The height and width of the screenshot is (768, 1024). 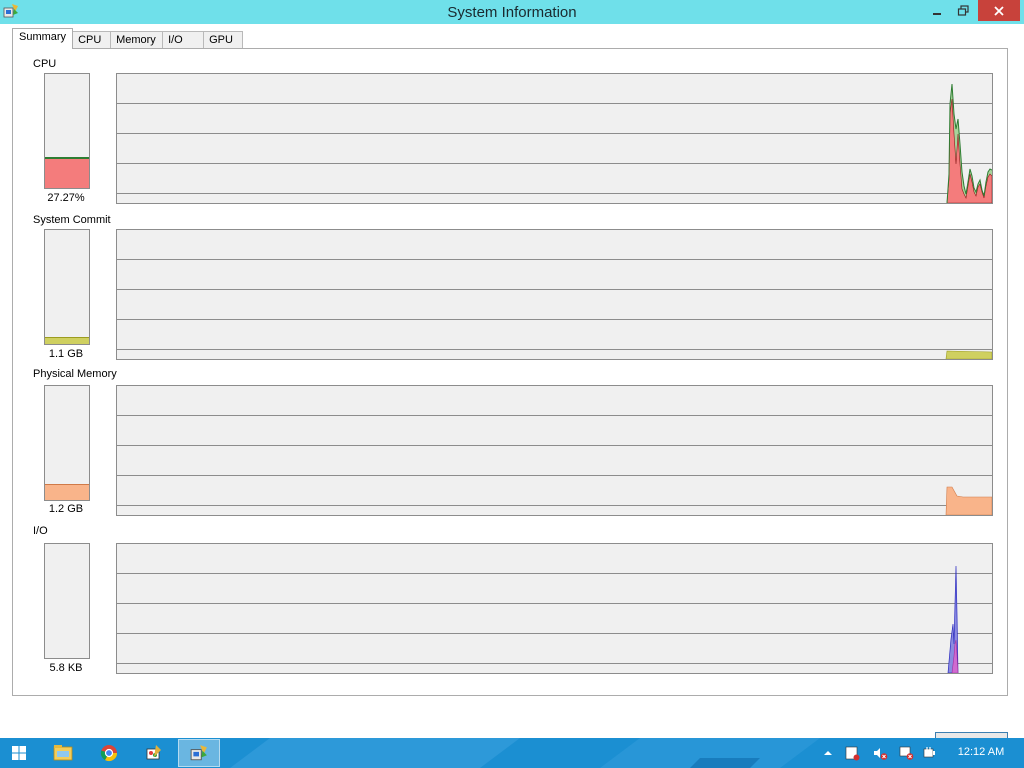 I want to click on tab-gpu: GPU, so click(x=223, y=40).